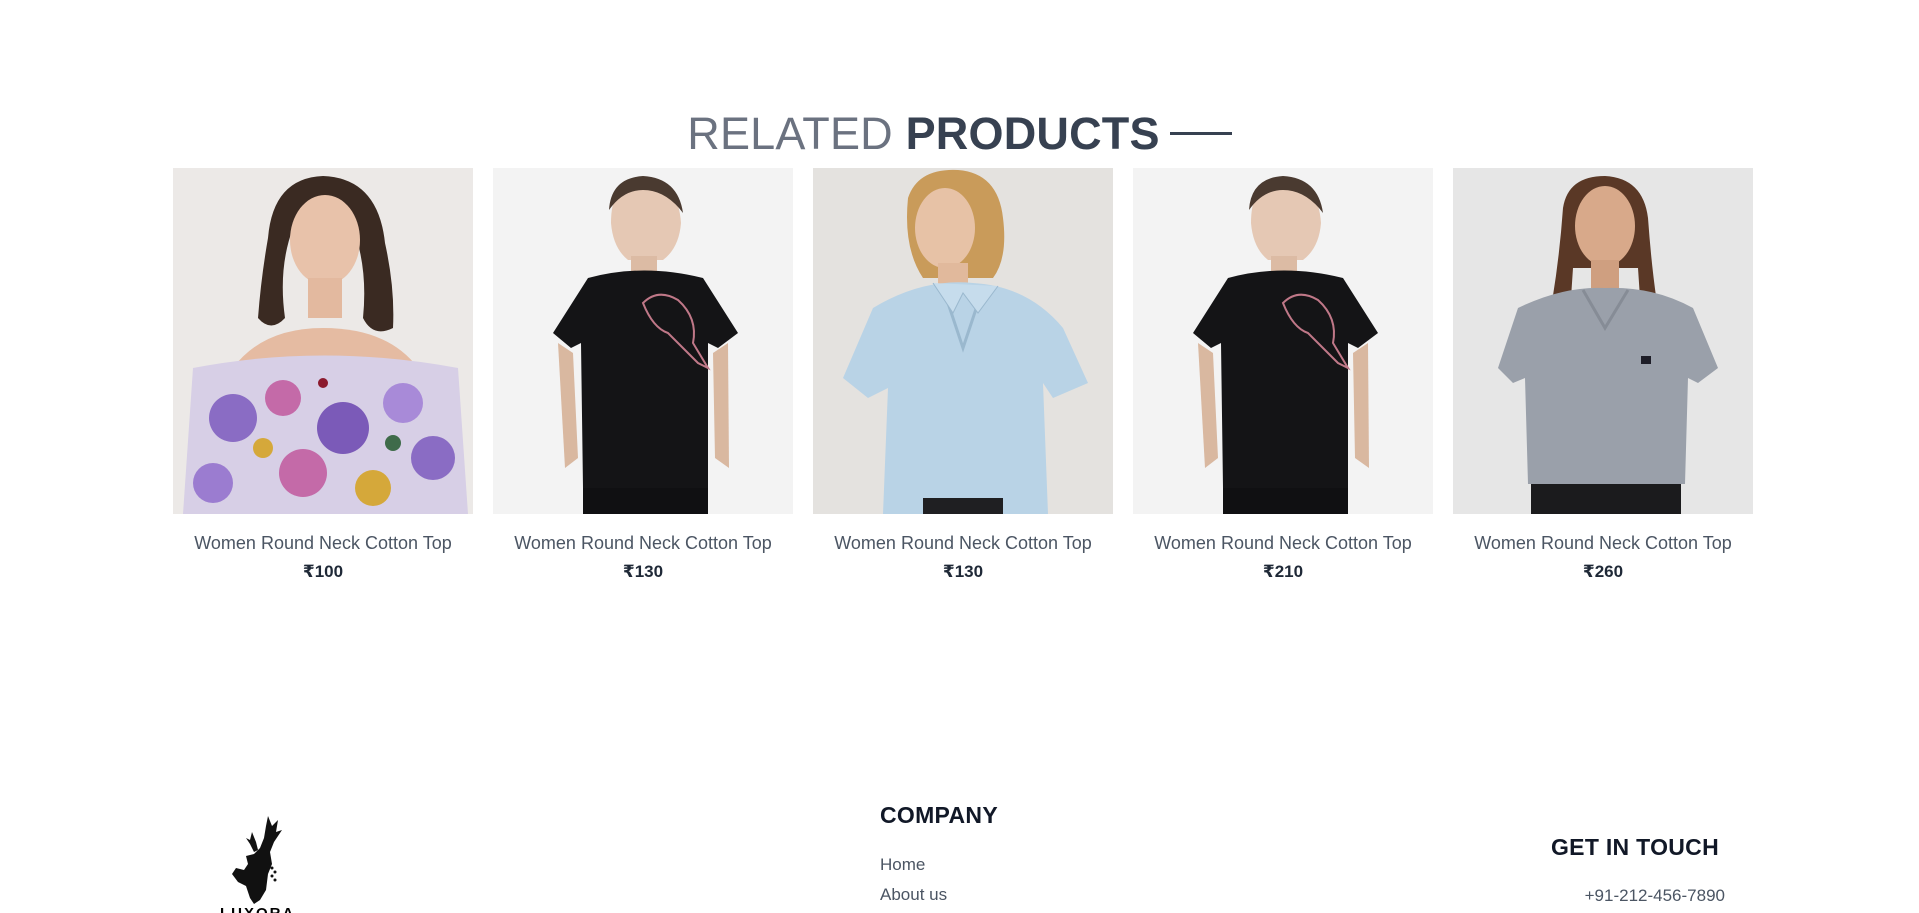 The height and width of the screenshot is (913, 1919). Describe the element at coordinates (790, 133) in the screenshot. I see `title-light-text: RELATED` at that location.